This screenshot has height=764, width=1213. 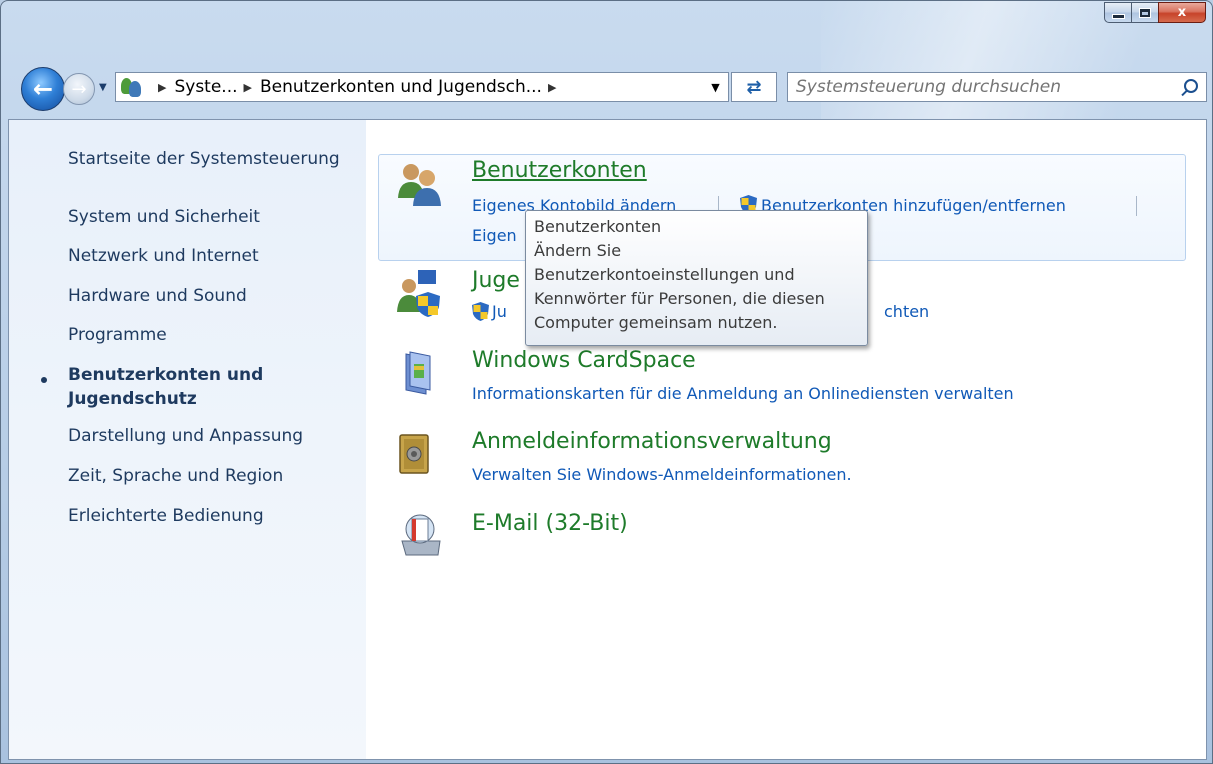 I want to click on maximize-button, so click(x=1144, y=12).